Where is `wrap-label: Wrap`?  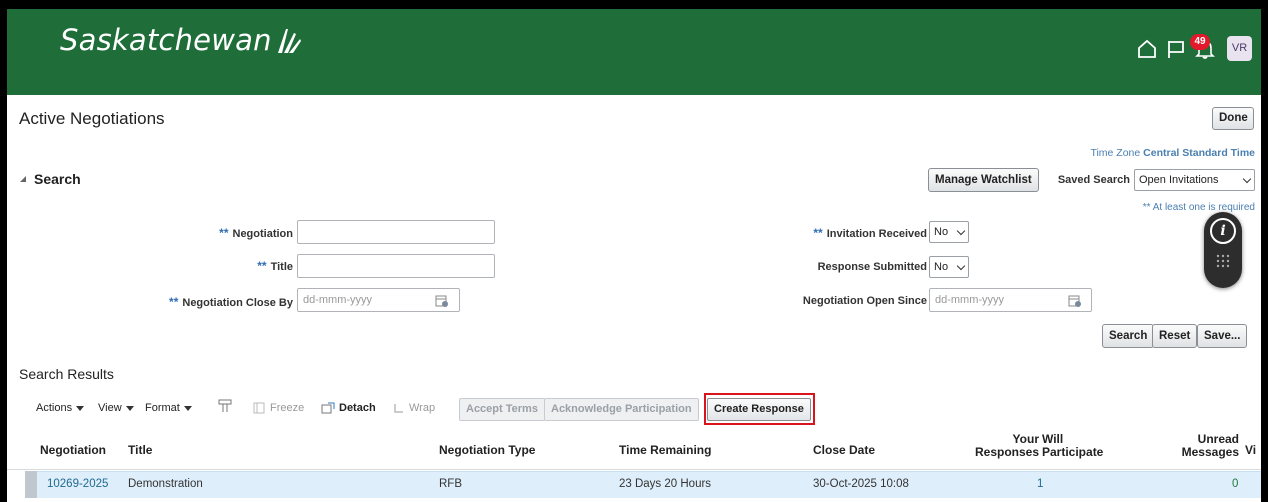 wrap-label: Wrap is located at coordinates (422, 408).